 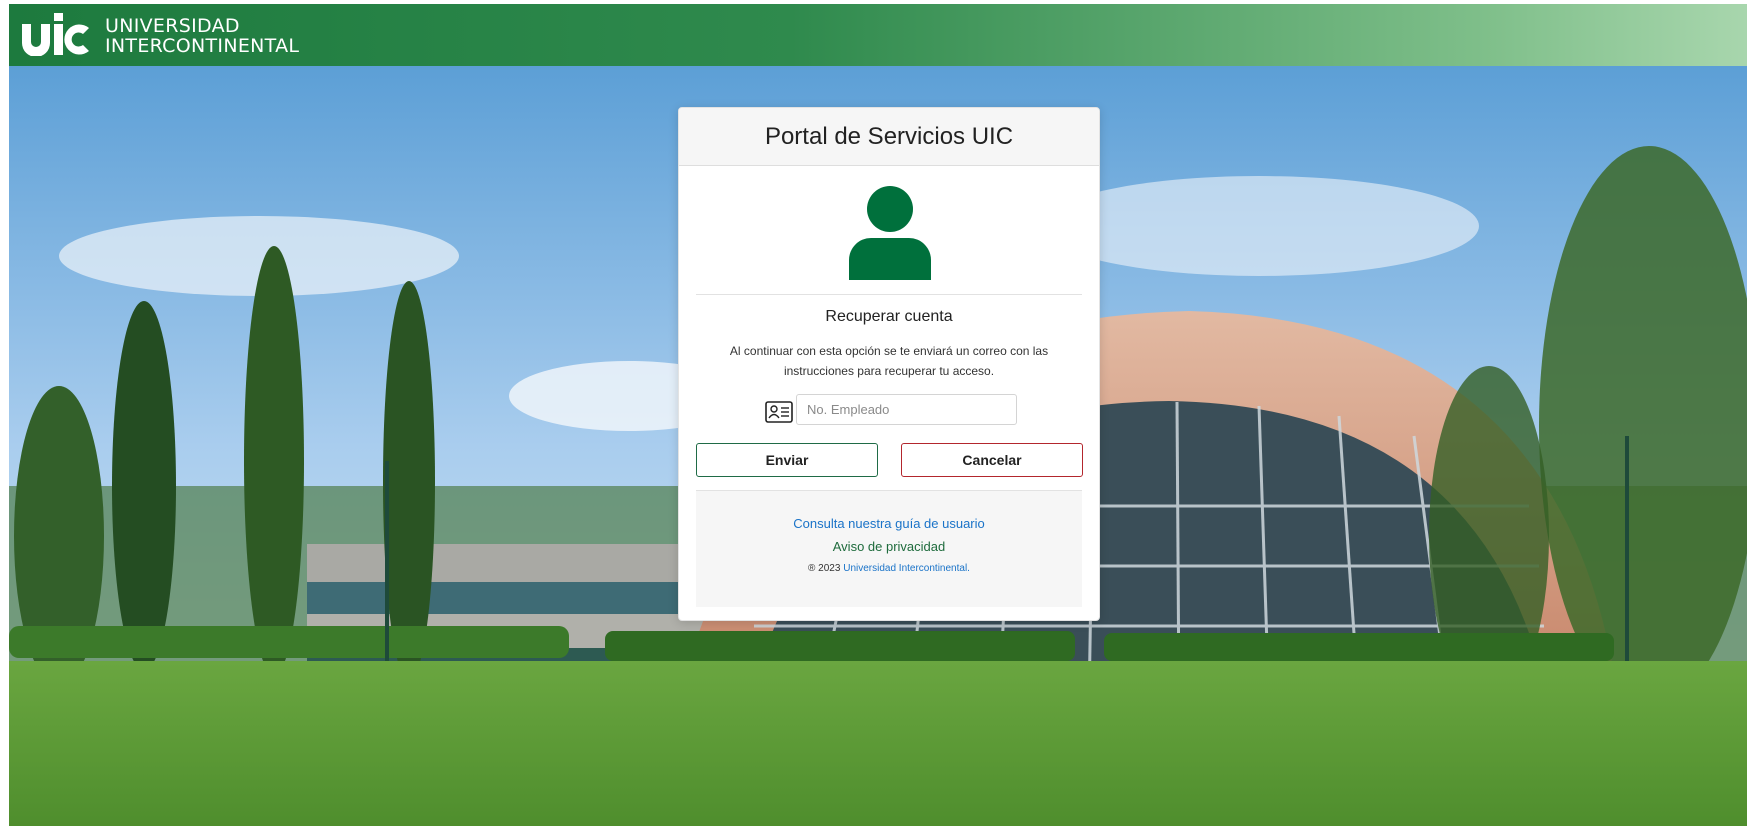 What do you see at coordinates (906, 409) in the screenshot?
I see `employee-number-input` at bounding box center [906, 409].